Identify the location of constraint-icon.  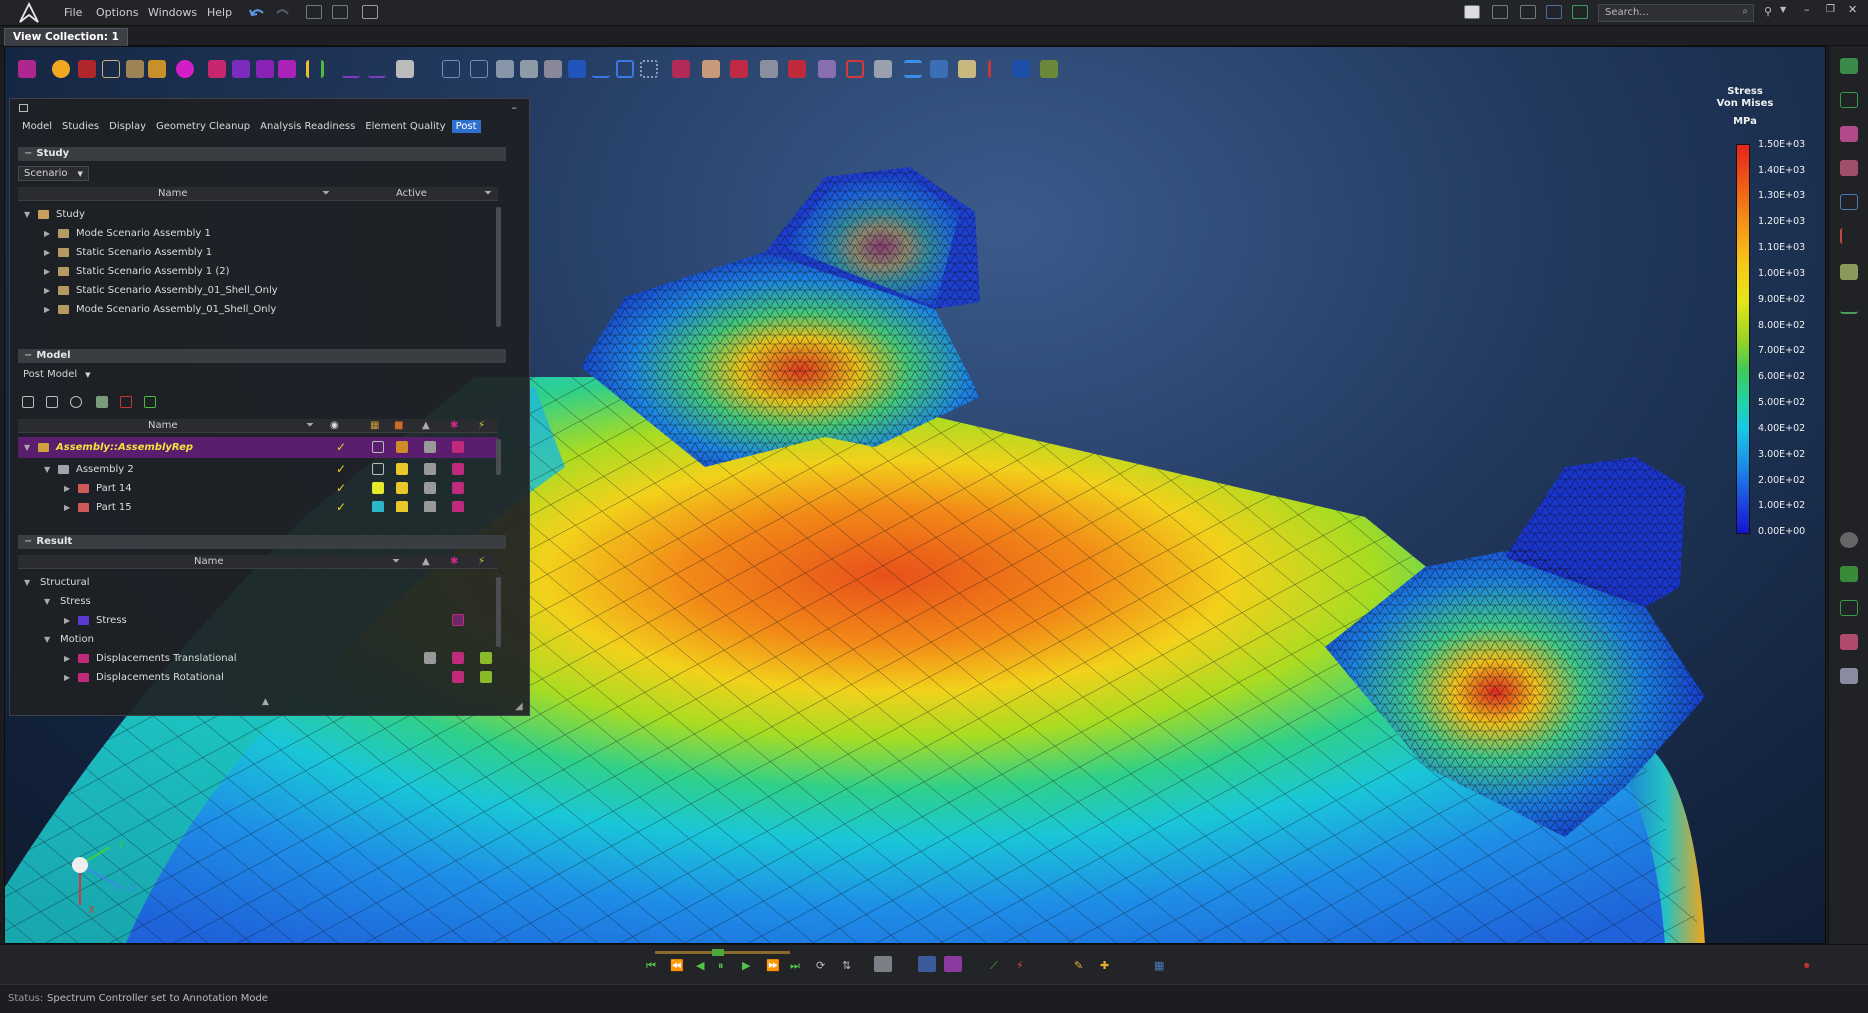
(711, 69).